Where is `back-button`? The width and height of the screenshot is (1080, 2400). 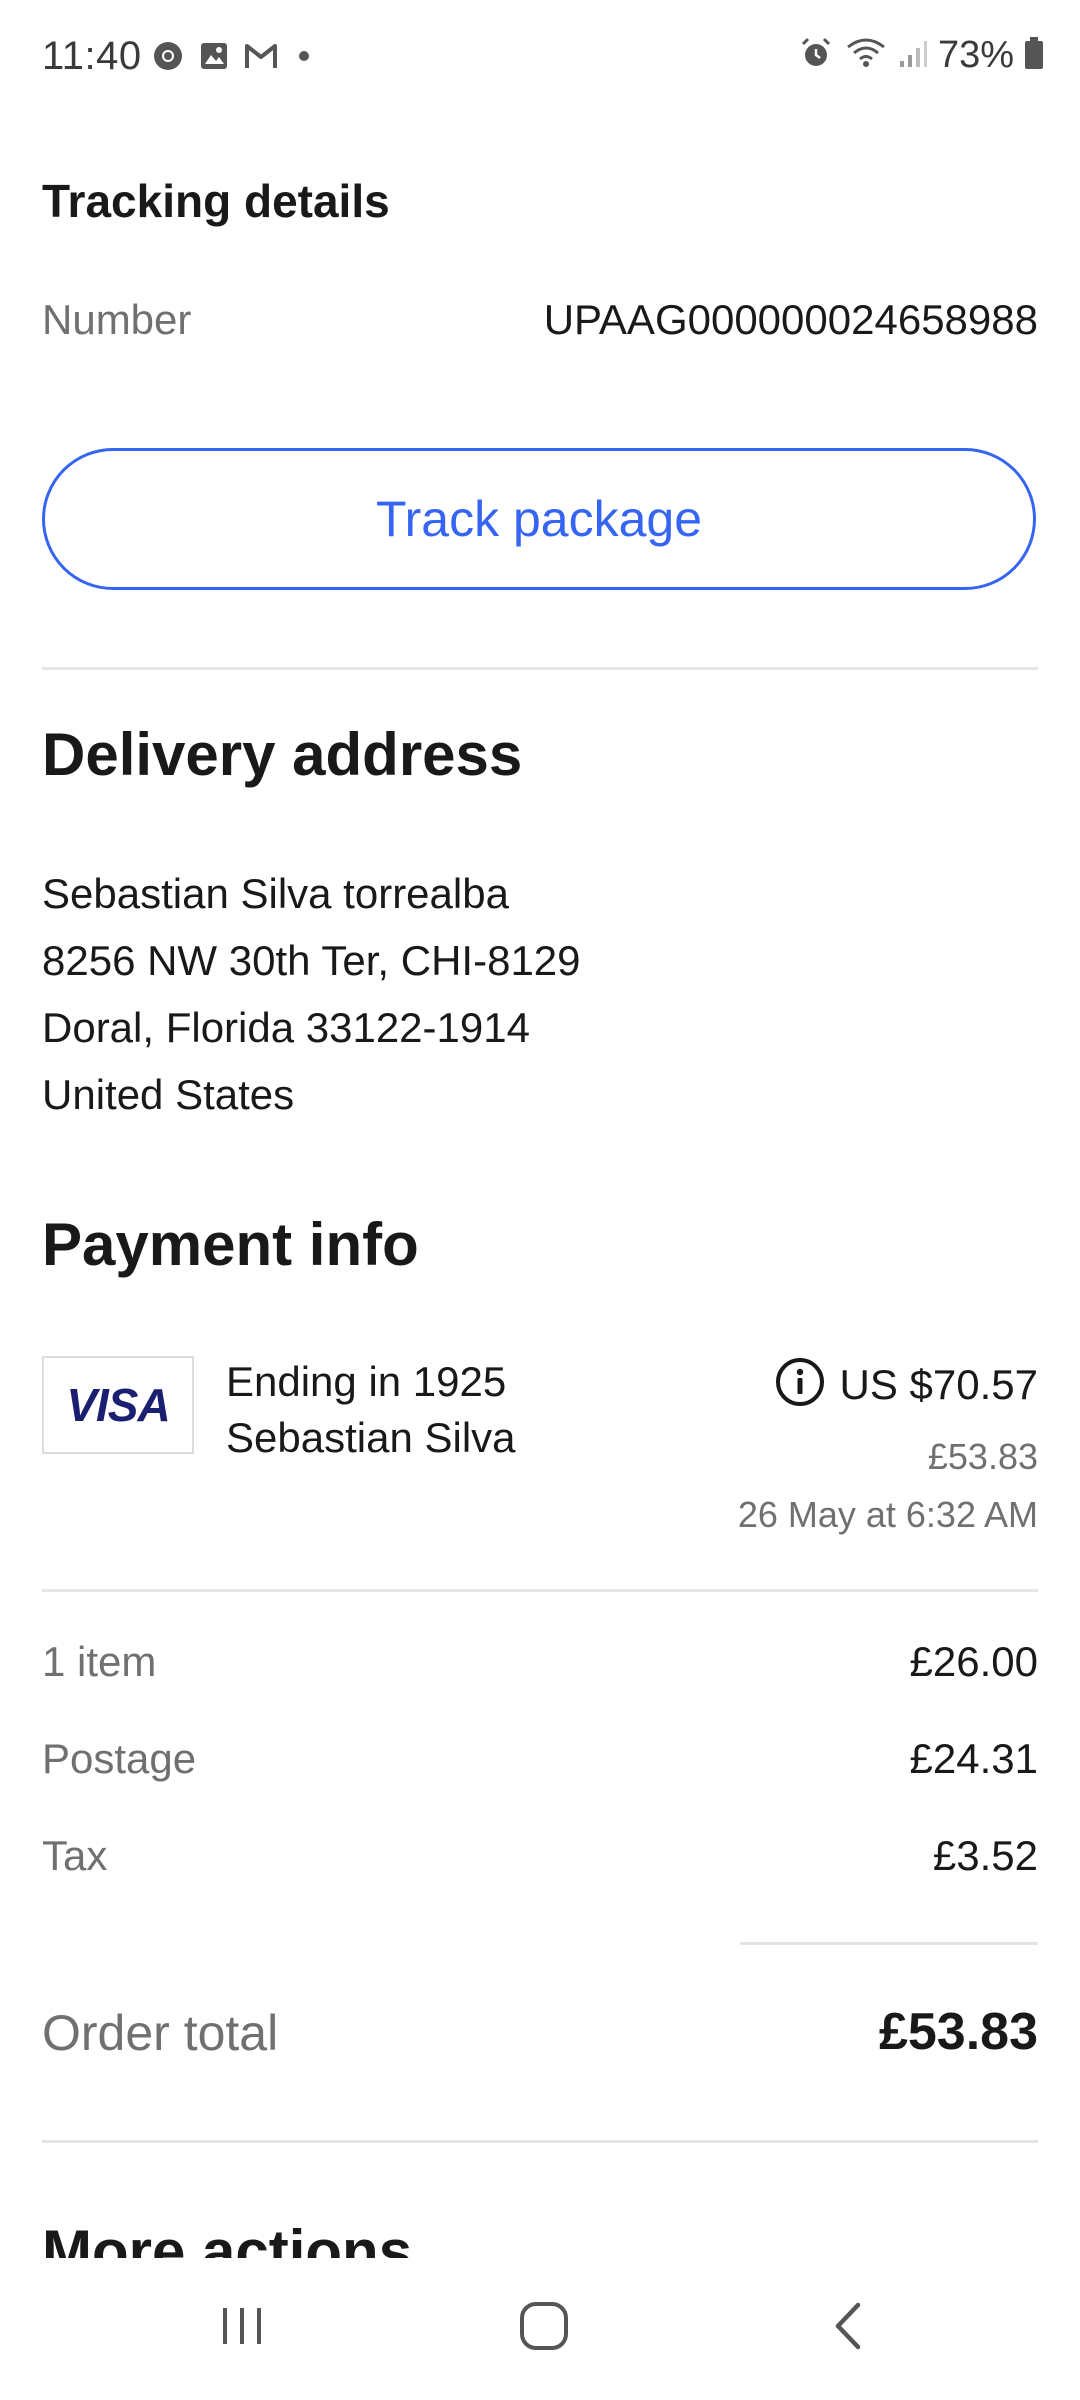 back-button is located at coordinates (848, 2328).